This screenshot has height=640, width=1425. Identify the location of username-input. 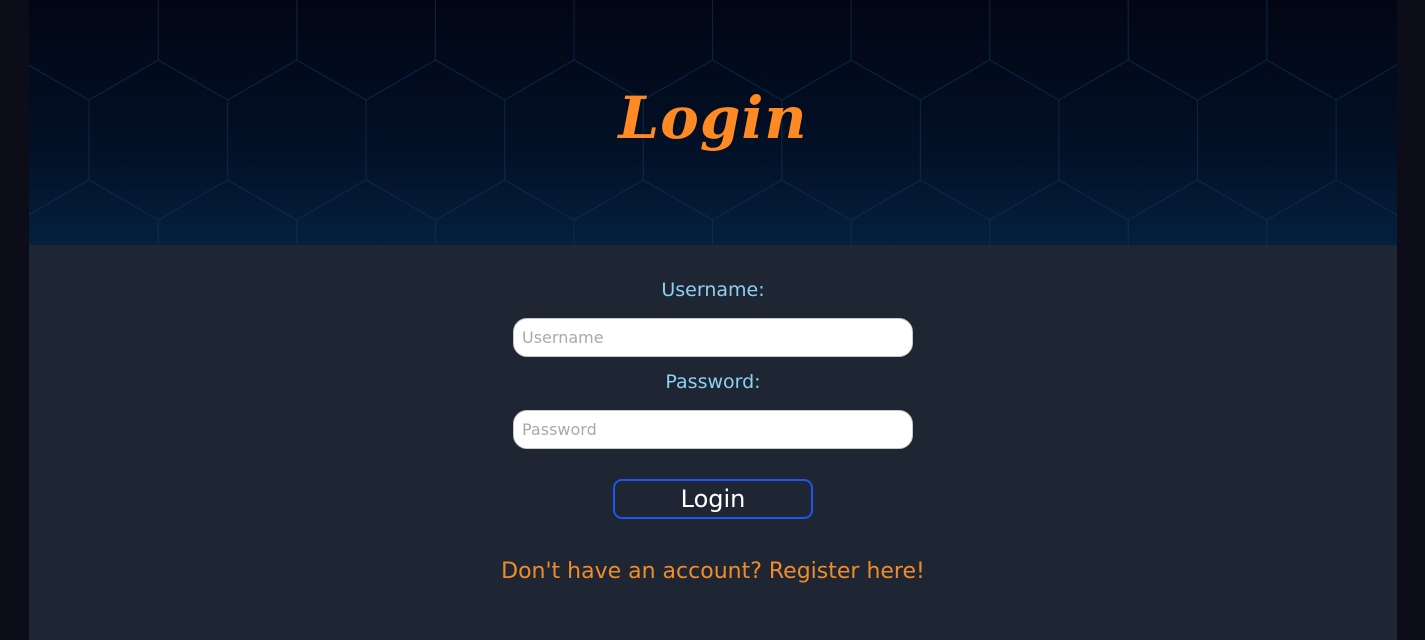
(713, 337).